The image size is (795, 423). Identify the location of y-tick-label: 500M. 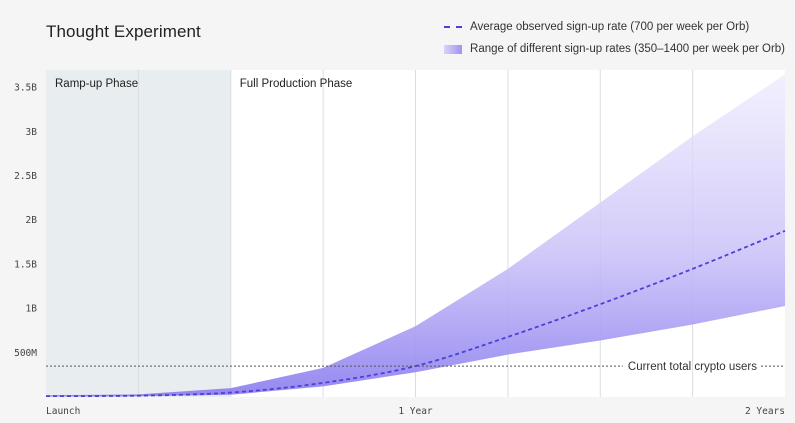
(25, 353).